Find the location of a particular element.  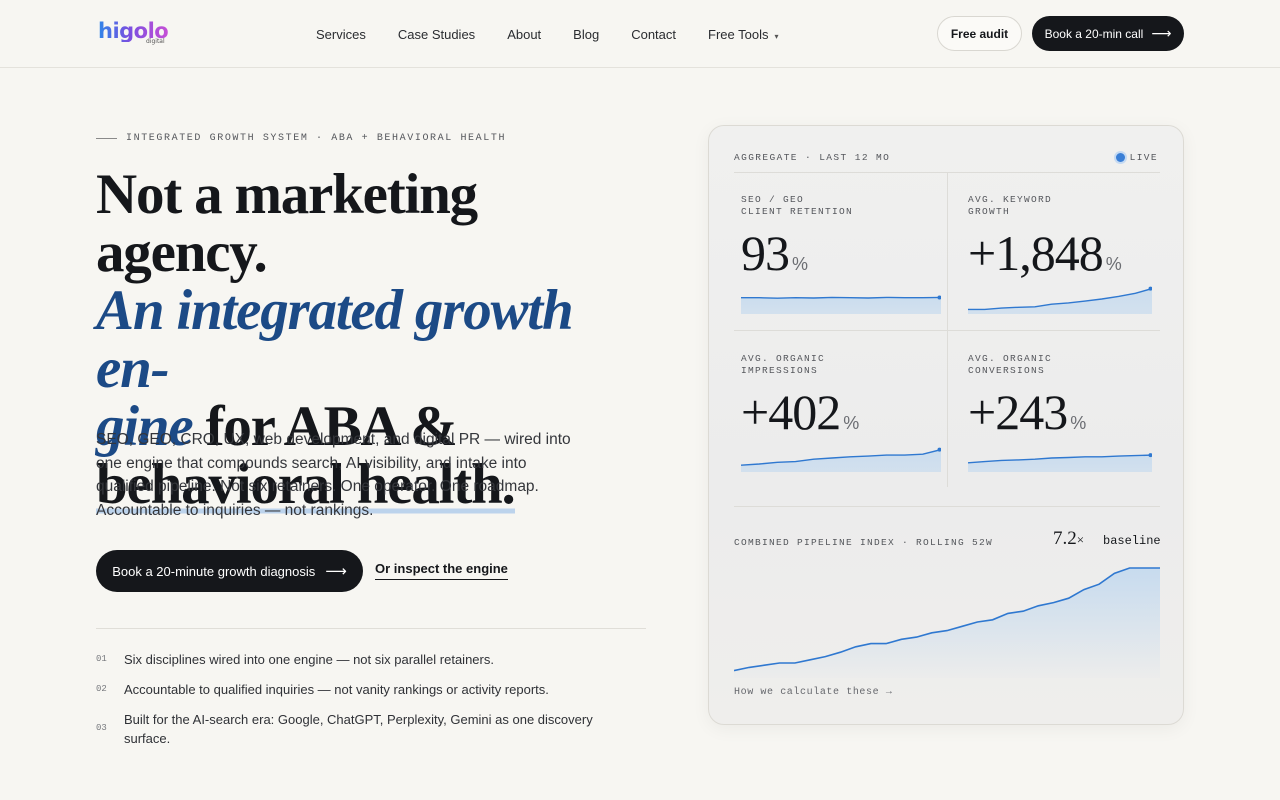

grid-divider-bottom is located at coordinates (947, 506).